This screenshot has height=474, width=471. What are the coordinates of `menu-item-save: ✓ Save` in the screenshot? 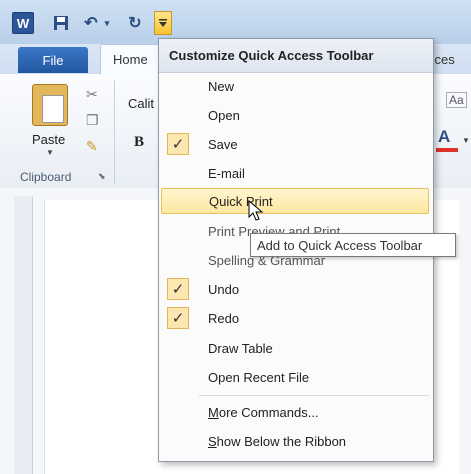 It's located at (295, 144).